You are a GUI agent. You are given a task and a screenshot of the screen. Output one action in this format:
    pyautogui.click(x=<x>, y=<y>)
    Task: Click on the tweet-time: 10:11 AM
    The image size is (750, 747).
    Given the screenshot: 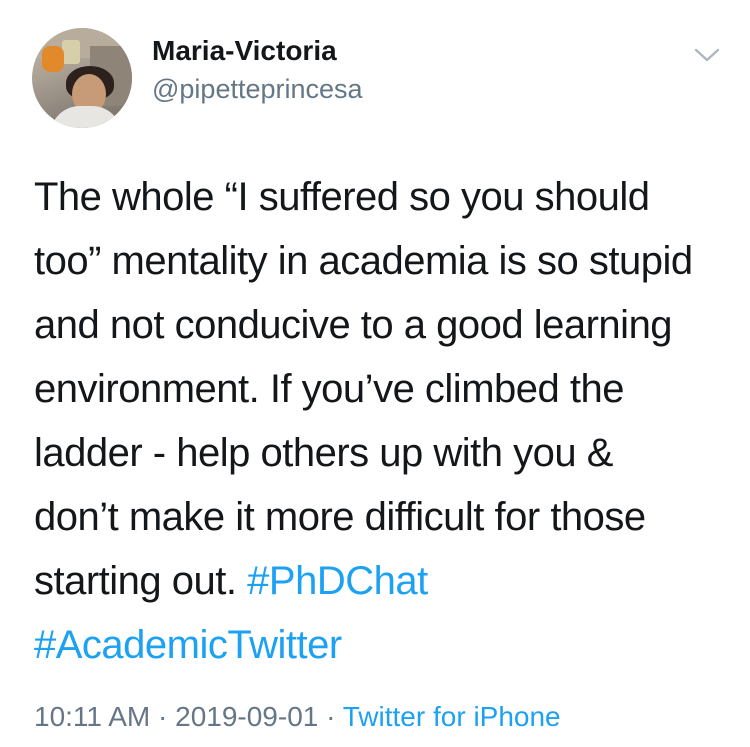 What is the action you would take?
    pyautogui.click(x=92, y=716)
    